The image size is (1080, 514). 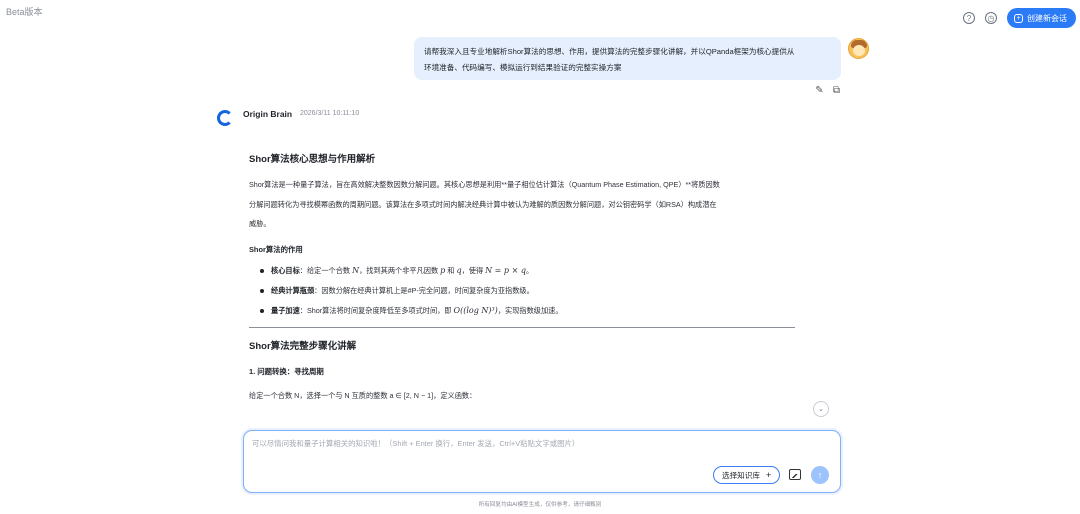 I want to click on chevron-down-icon: ⌄, so click(x=821, y=409).